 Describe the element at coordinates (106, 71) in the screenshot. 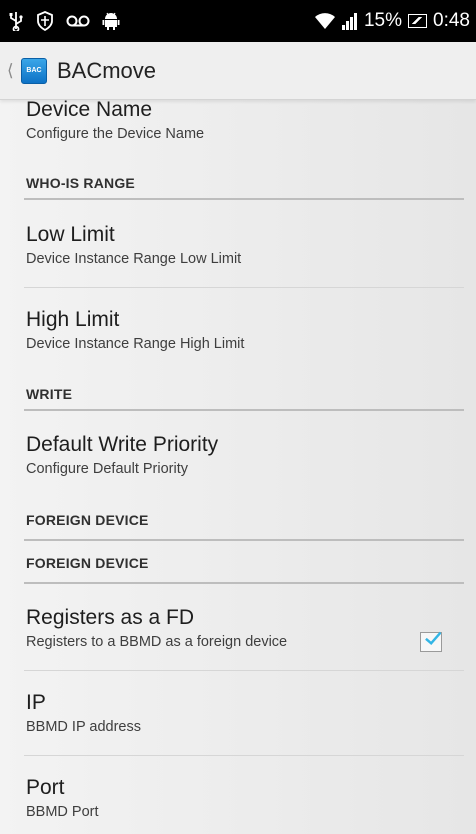

I see `app-title: BACmove` at that location.